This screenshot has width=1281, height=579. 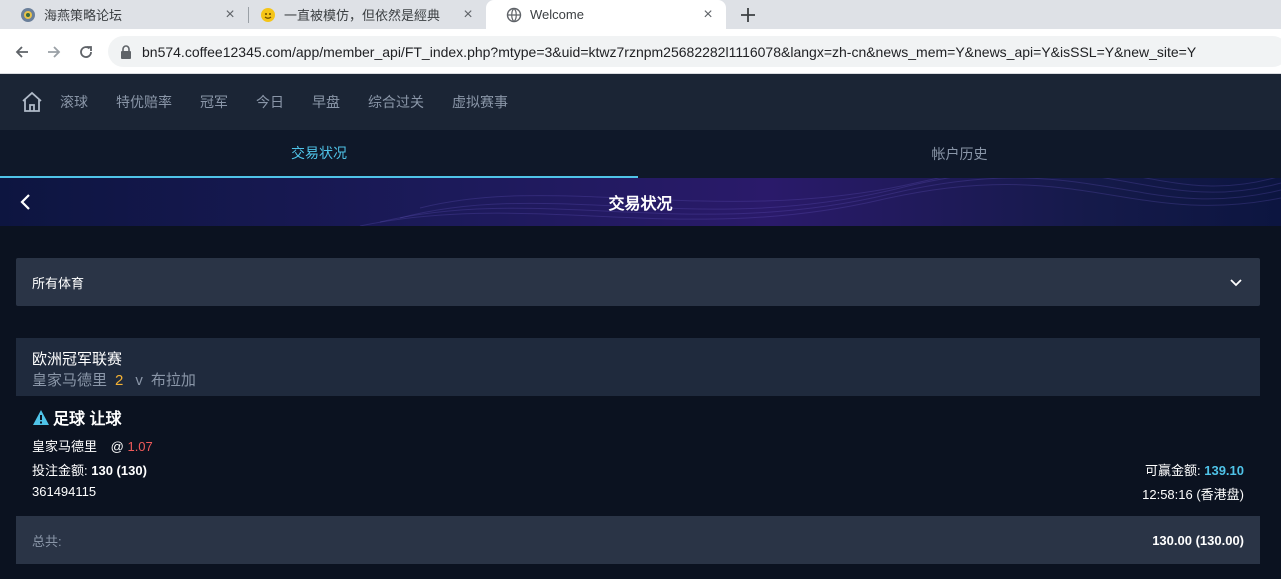 I want to click on page-banner: 交易状况, so click(x=640, y=202).